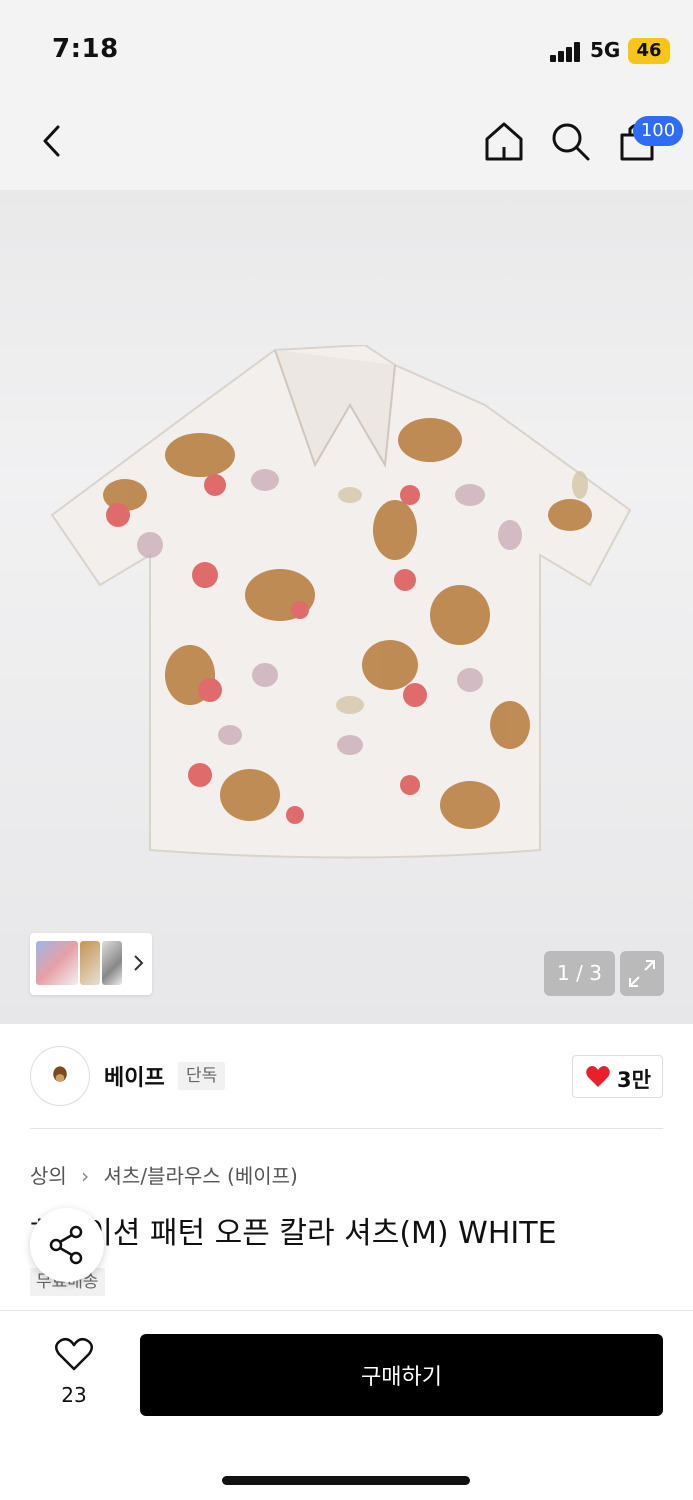 The width and height of the screenshot is (693, 1500). I want to click on bottom-action-bar: 23 구매하기, so click(346, 1405).